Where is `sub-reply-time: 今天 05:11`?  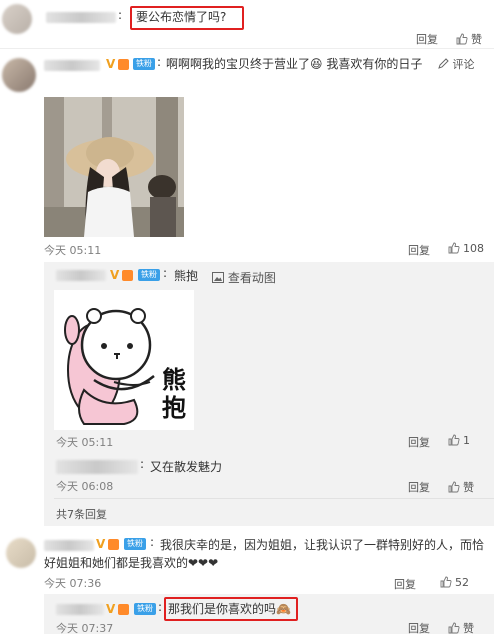
sub-reply-time: 今天 05:11 is located at coordinates (85, 442).